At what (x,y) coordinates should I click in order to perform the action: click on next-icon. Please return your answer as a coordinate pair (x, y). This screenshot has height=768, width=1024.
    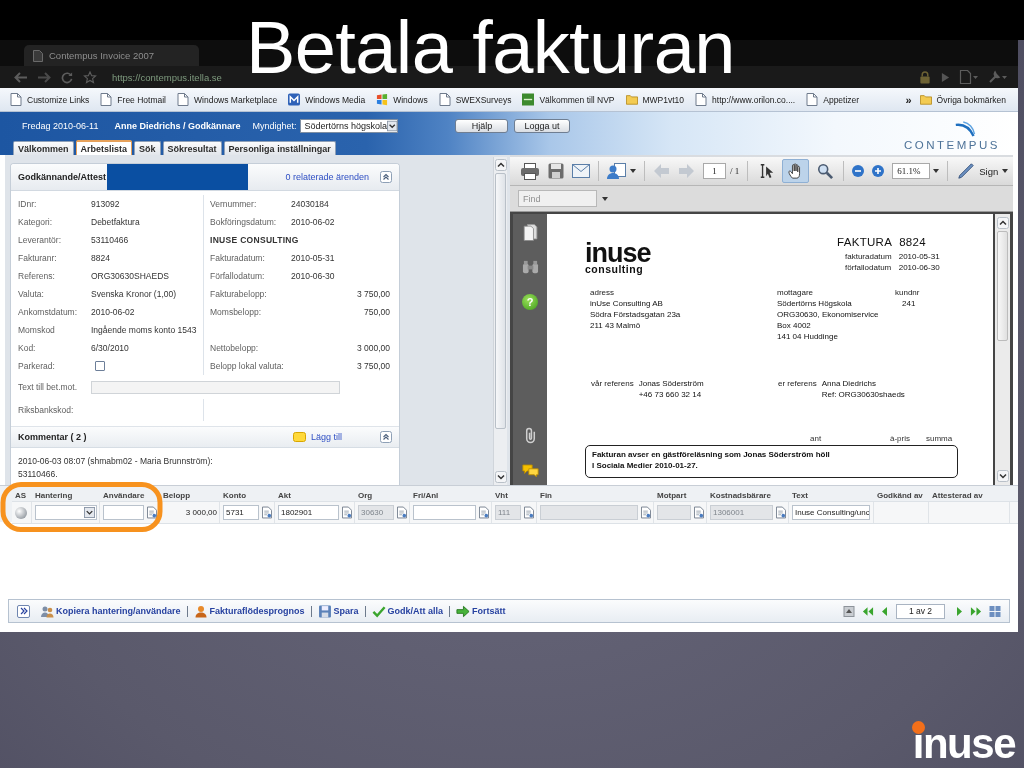
    Looking at the image, I should click on (959, 611).